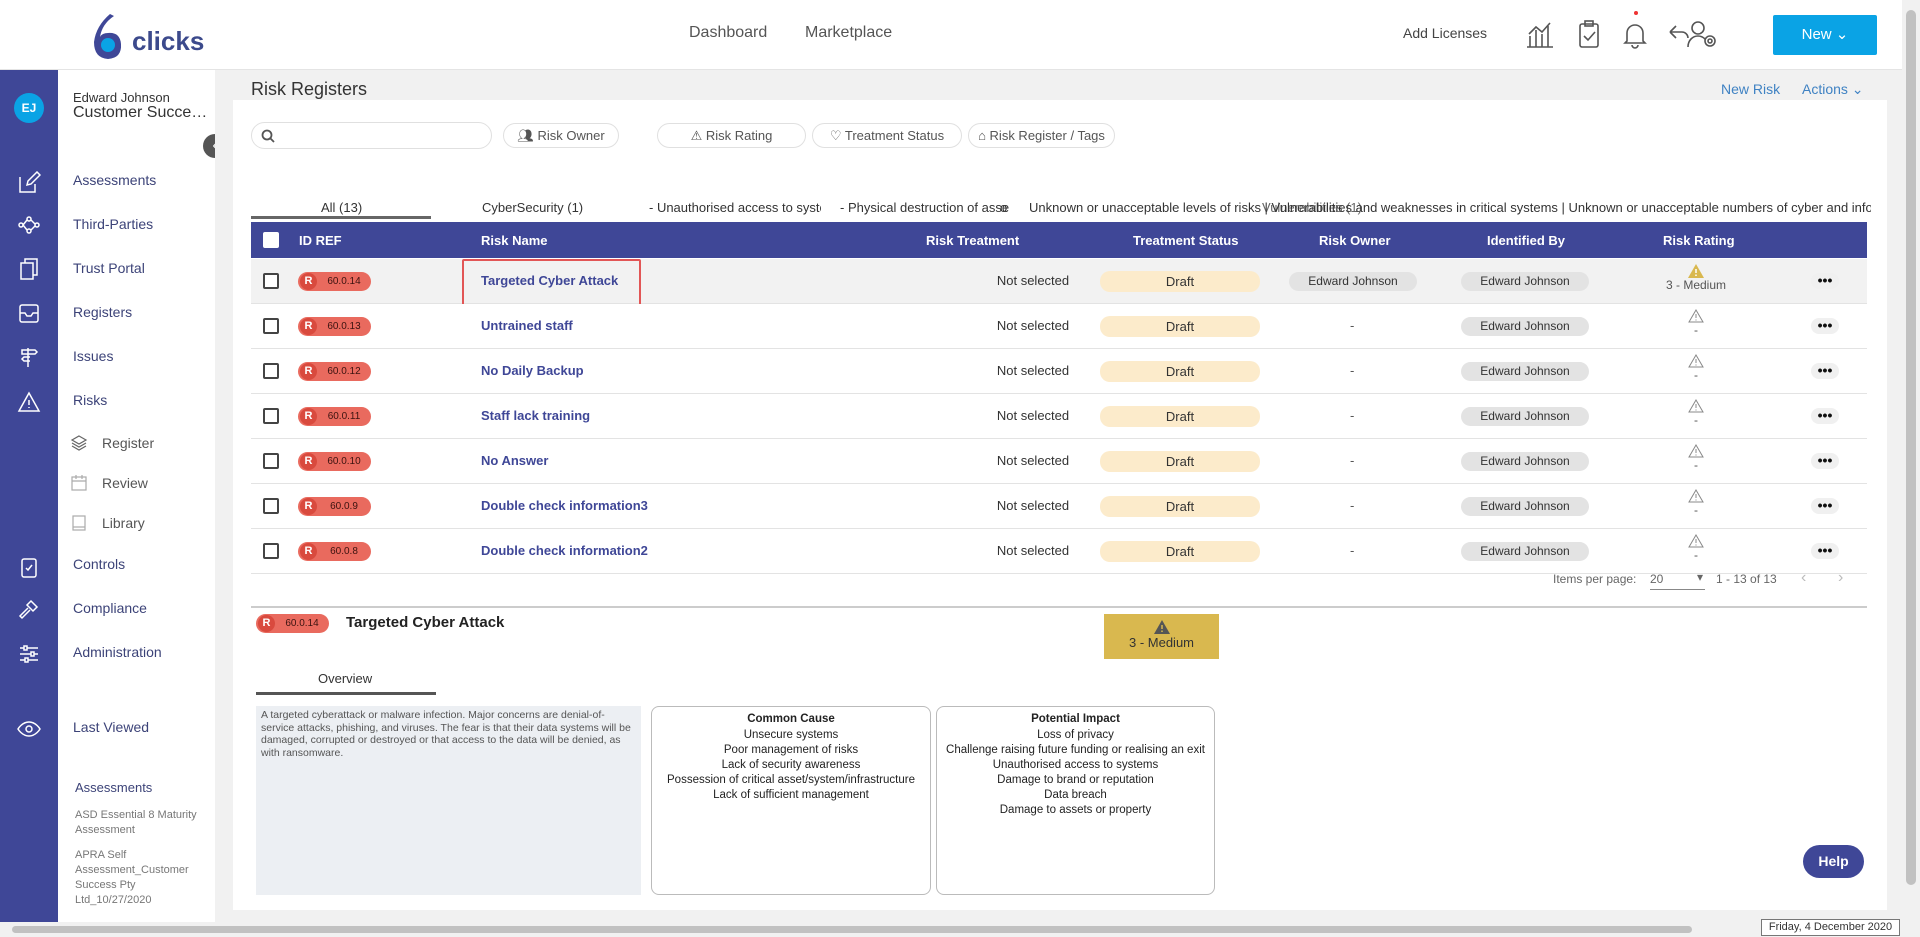  What do you see at coordinates (29, 269) in the screenshot?
I see `documents-icon` at bounding box center [29, 269].